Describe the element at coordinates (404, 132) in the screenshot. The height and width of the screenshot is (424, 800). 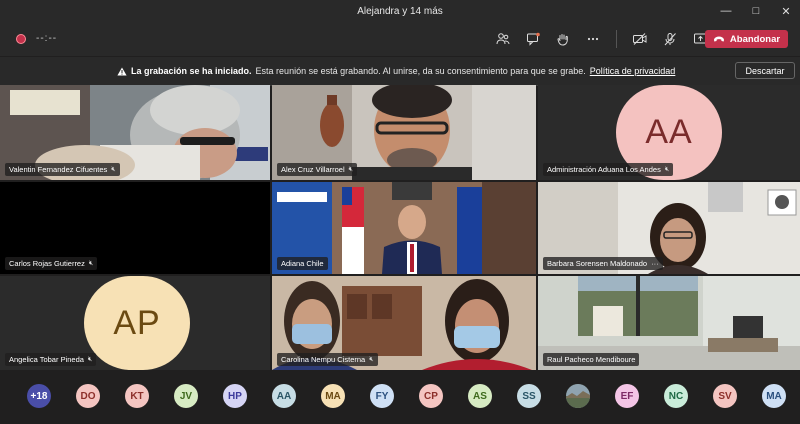
I see `video-tile: Alex Cruz Villarroel 🔇︎` at that location.